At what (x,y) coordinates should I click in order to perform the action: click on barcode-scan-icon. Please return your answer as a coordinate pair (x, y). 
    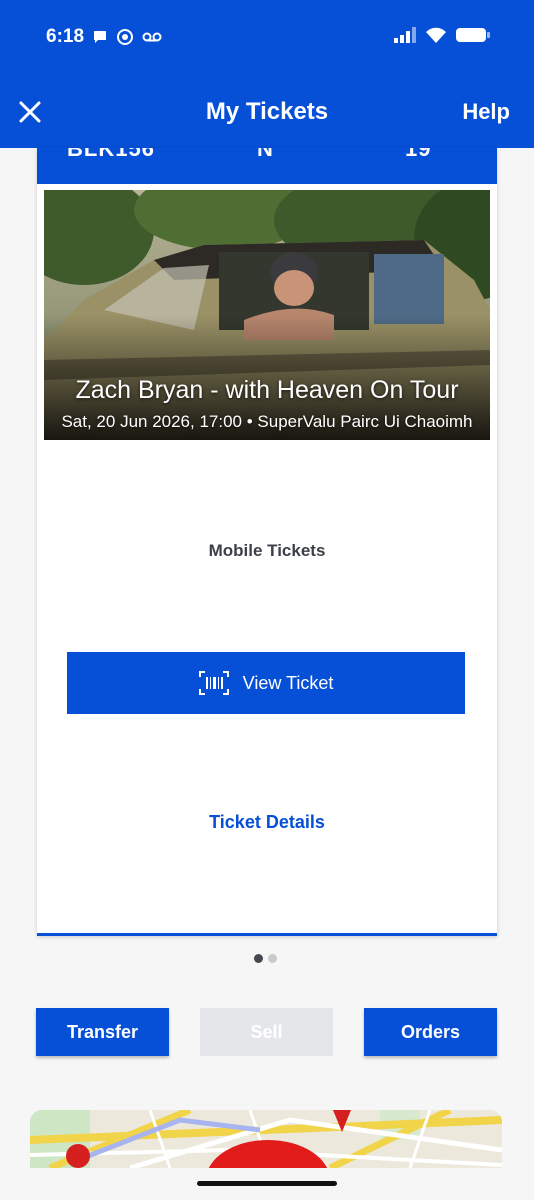
    Looking at the image, I should click on (213, 683).